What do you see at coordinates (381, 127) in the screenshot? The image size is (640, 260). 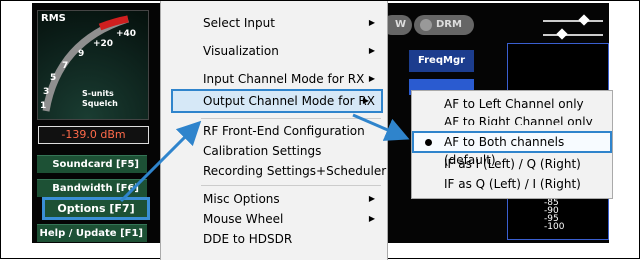 I see `arrow-to-submenu` at bounding box center [381, 127].